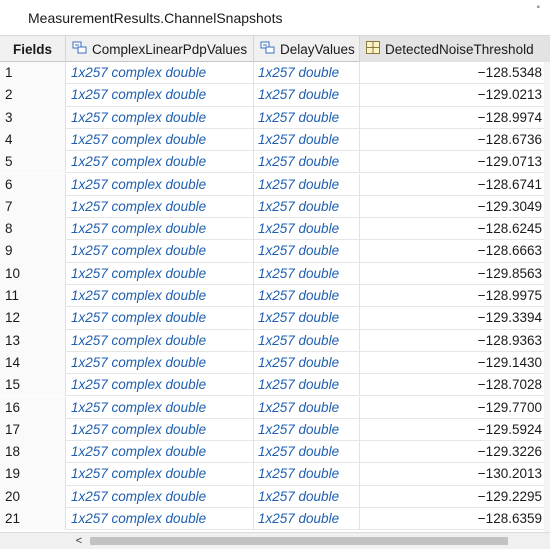  What do you see at coordinates (33, 318) in the screenshot?
I see `row-index-cell: 12` at bounding box center [33, 318].